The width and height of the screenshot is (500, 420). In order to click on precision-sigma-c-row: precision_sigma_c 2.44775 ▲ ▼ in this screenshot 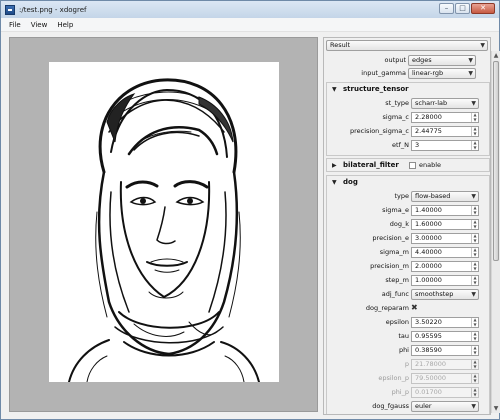, I will do `click(408, 132)`.